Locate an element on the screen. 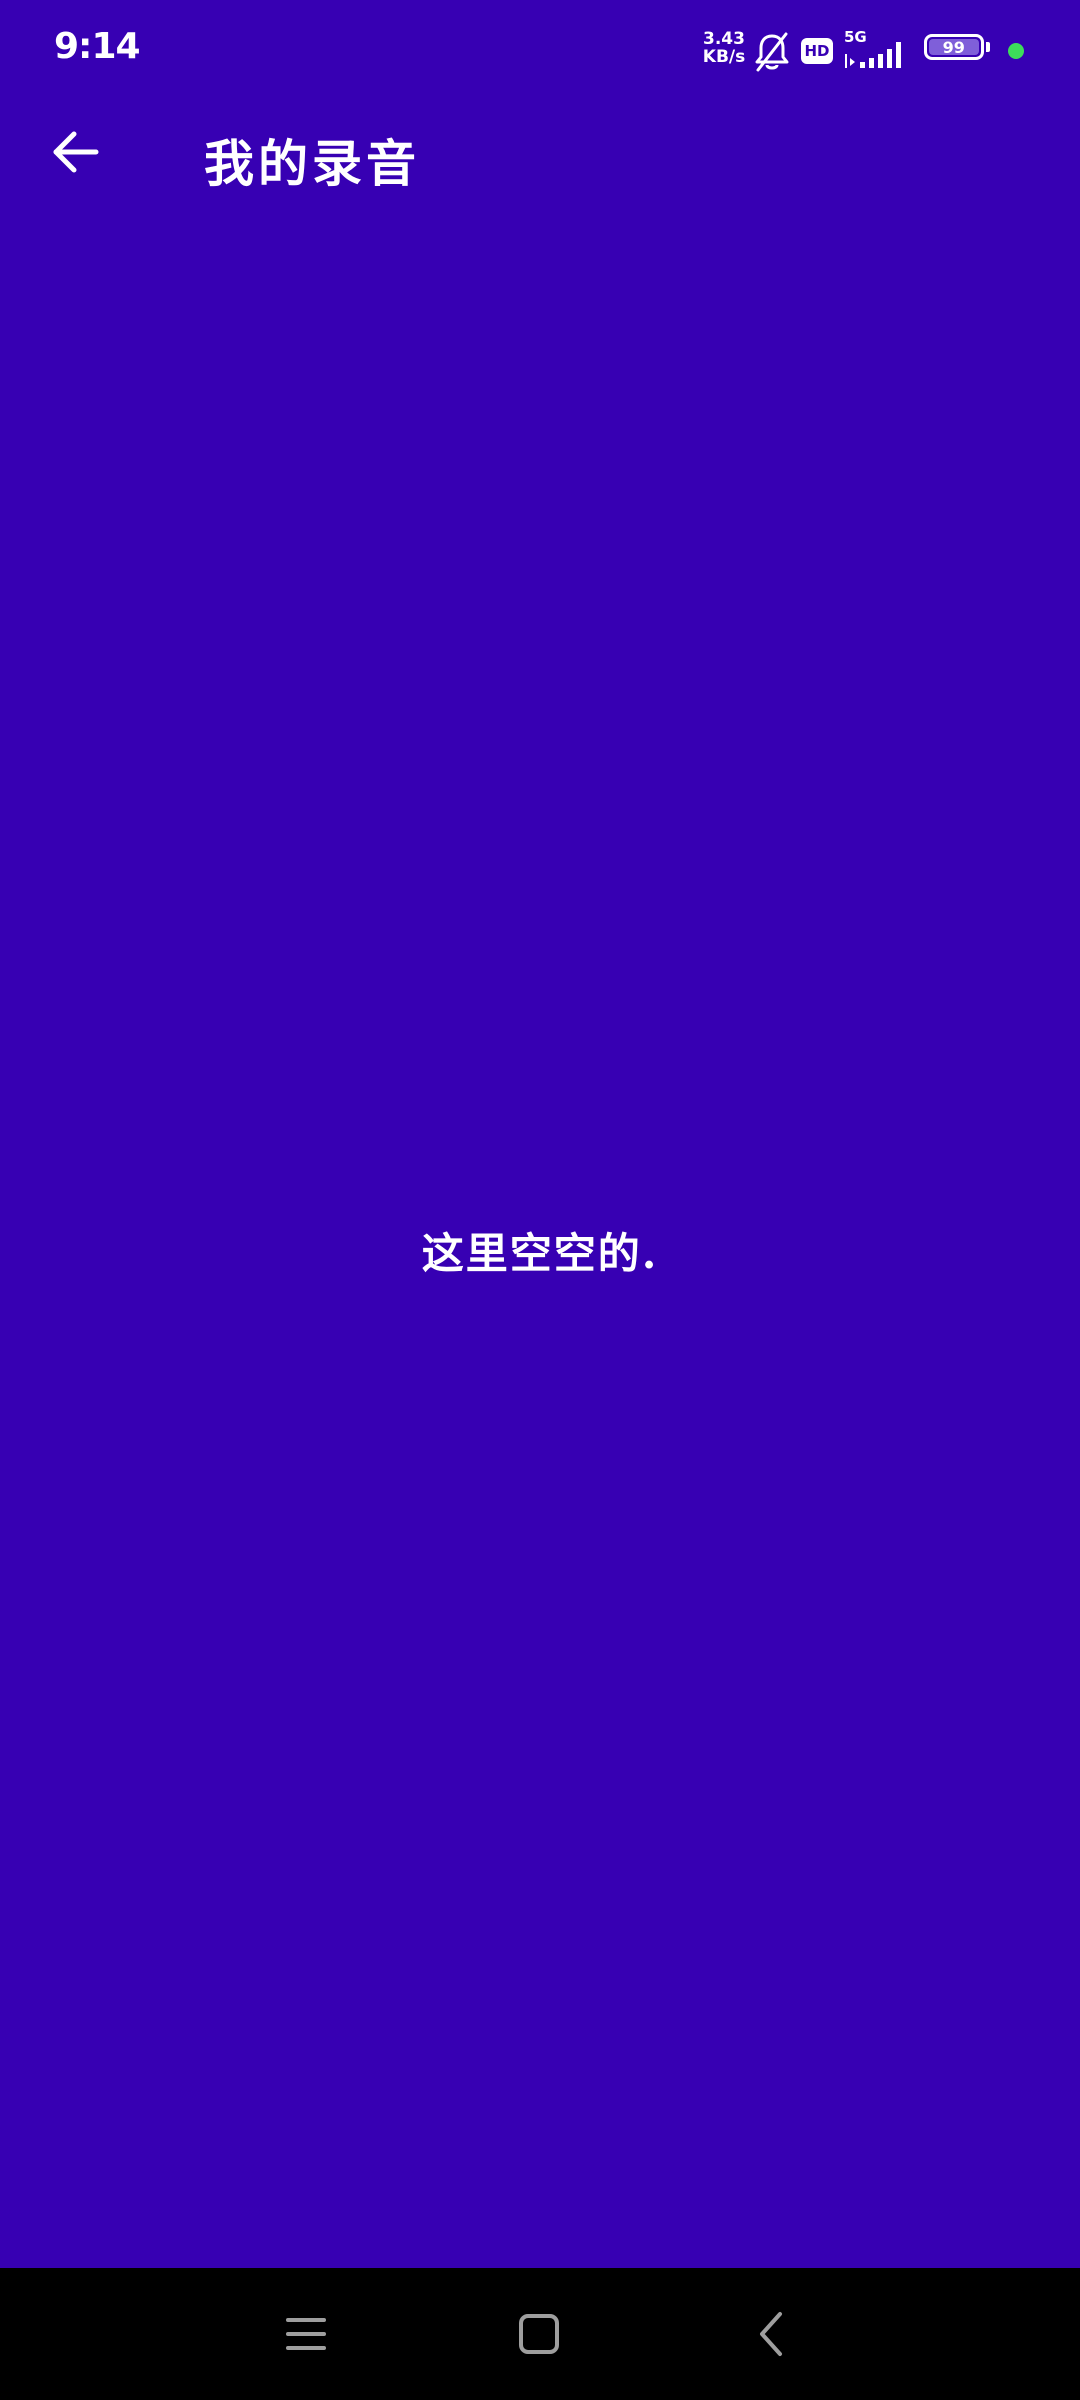 Image resolution: width=1080 pixels, height=2400 pixels. battery-body: 99 is located at coordinates (954, 47).